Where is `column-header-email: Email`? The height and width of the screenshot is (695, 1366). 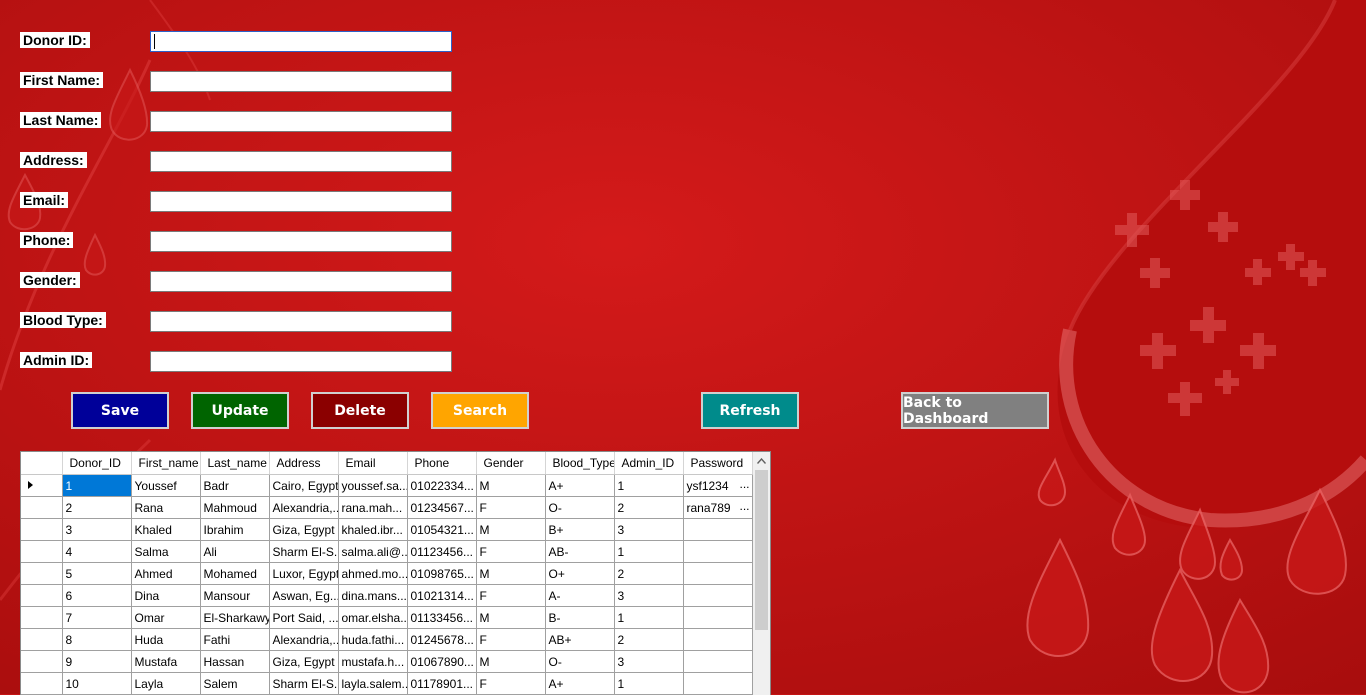 column-header-email: Email is located at coordinates (373, 463).